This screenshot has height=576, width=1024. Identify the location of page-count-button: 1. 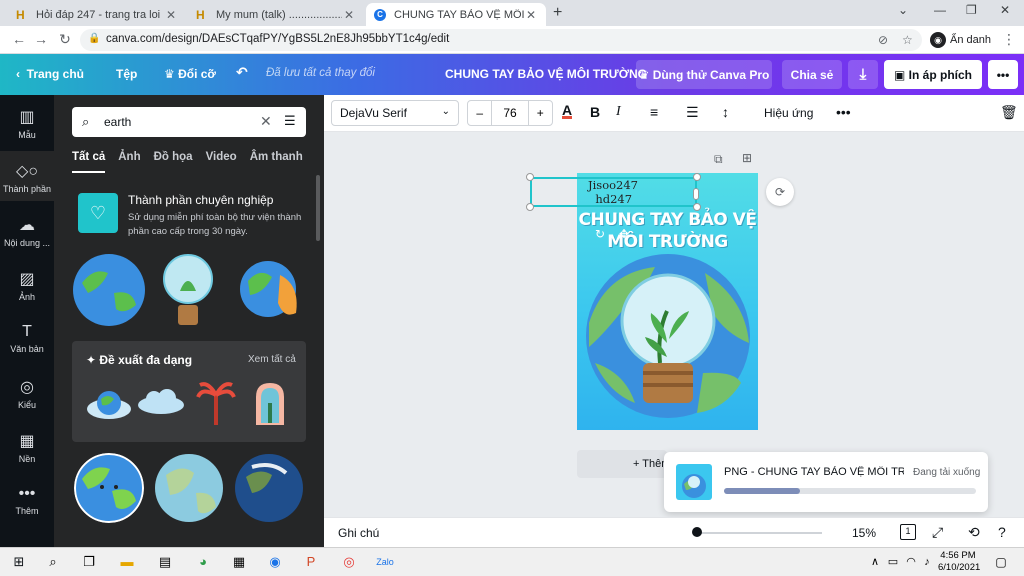
(908, 532).